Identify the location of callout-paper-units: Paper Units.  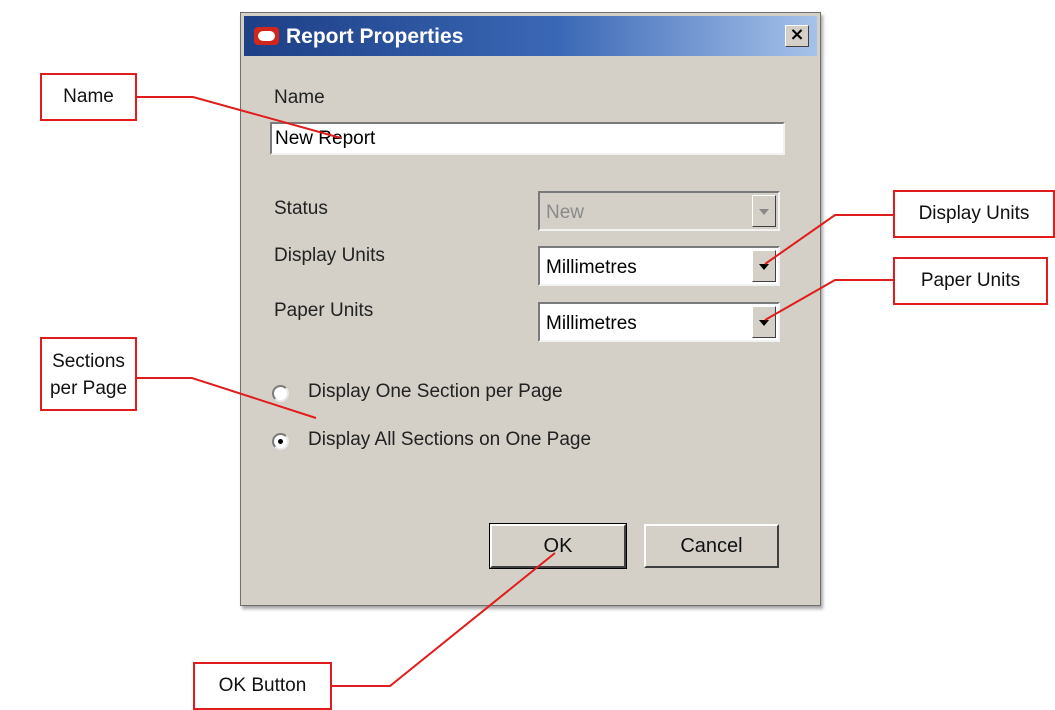
(970, 281).